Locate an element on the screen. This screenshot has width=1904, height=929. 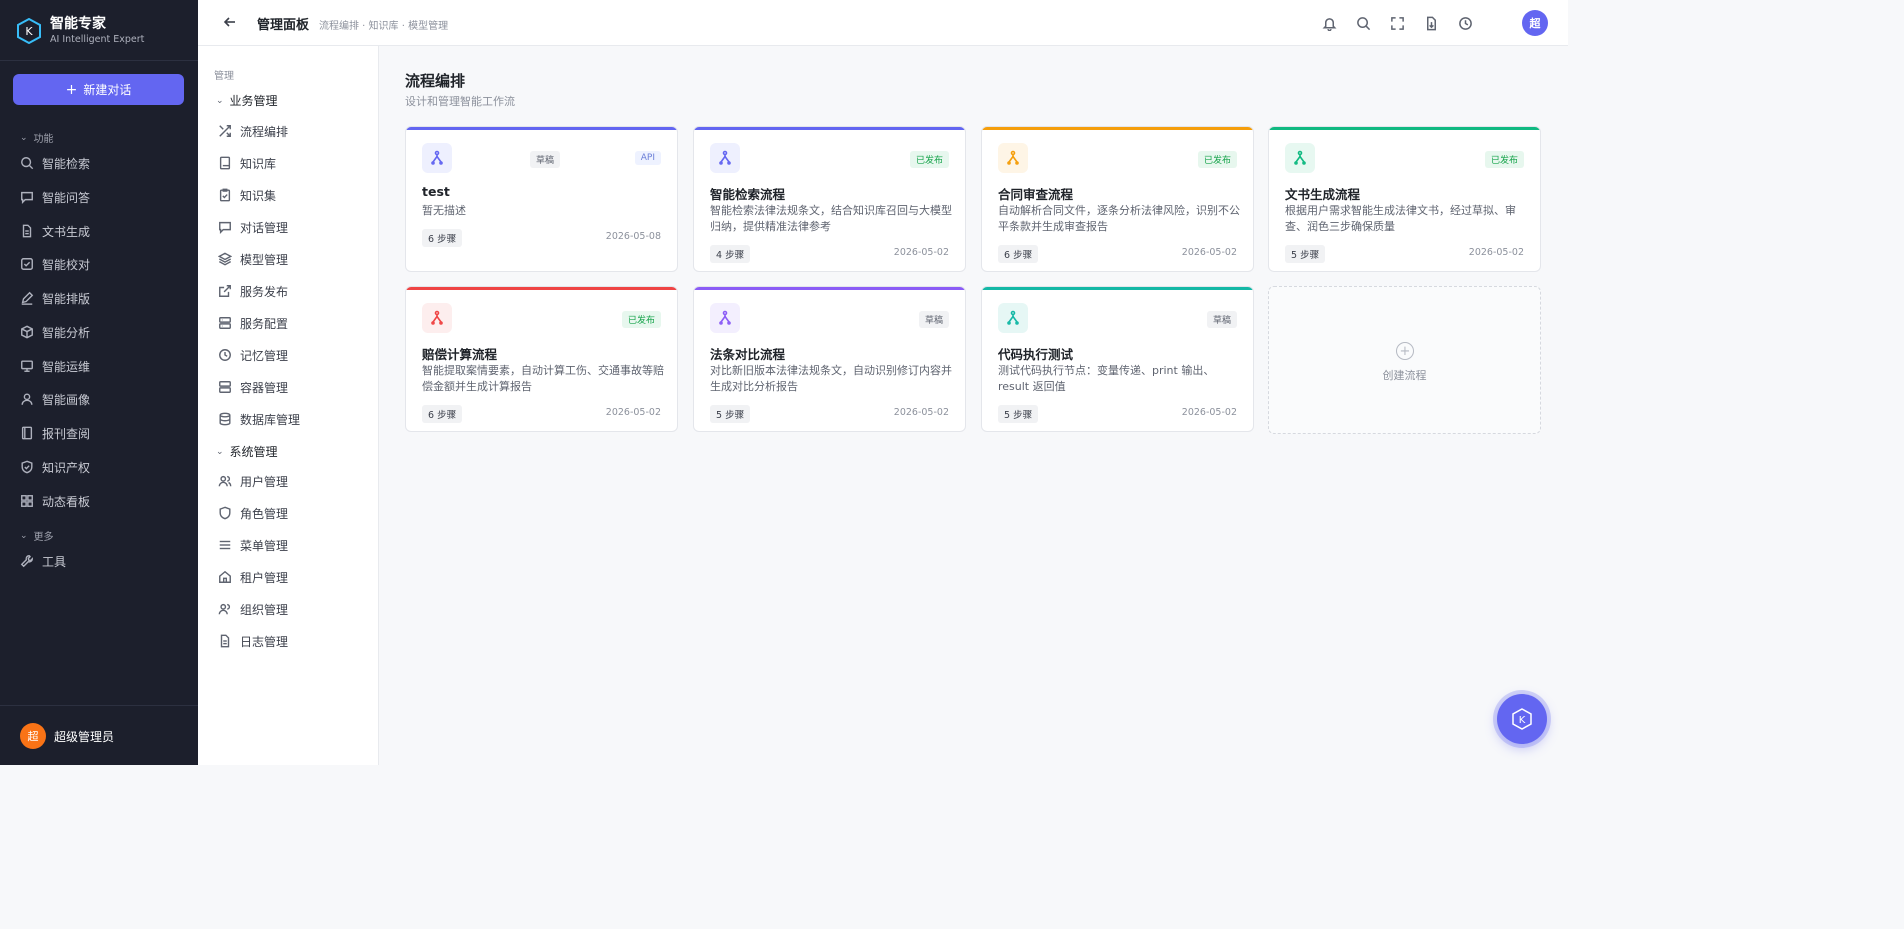
panel-item-logs: 日志管理 is located at coordinates (253, 641).